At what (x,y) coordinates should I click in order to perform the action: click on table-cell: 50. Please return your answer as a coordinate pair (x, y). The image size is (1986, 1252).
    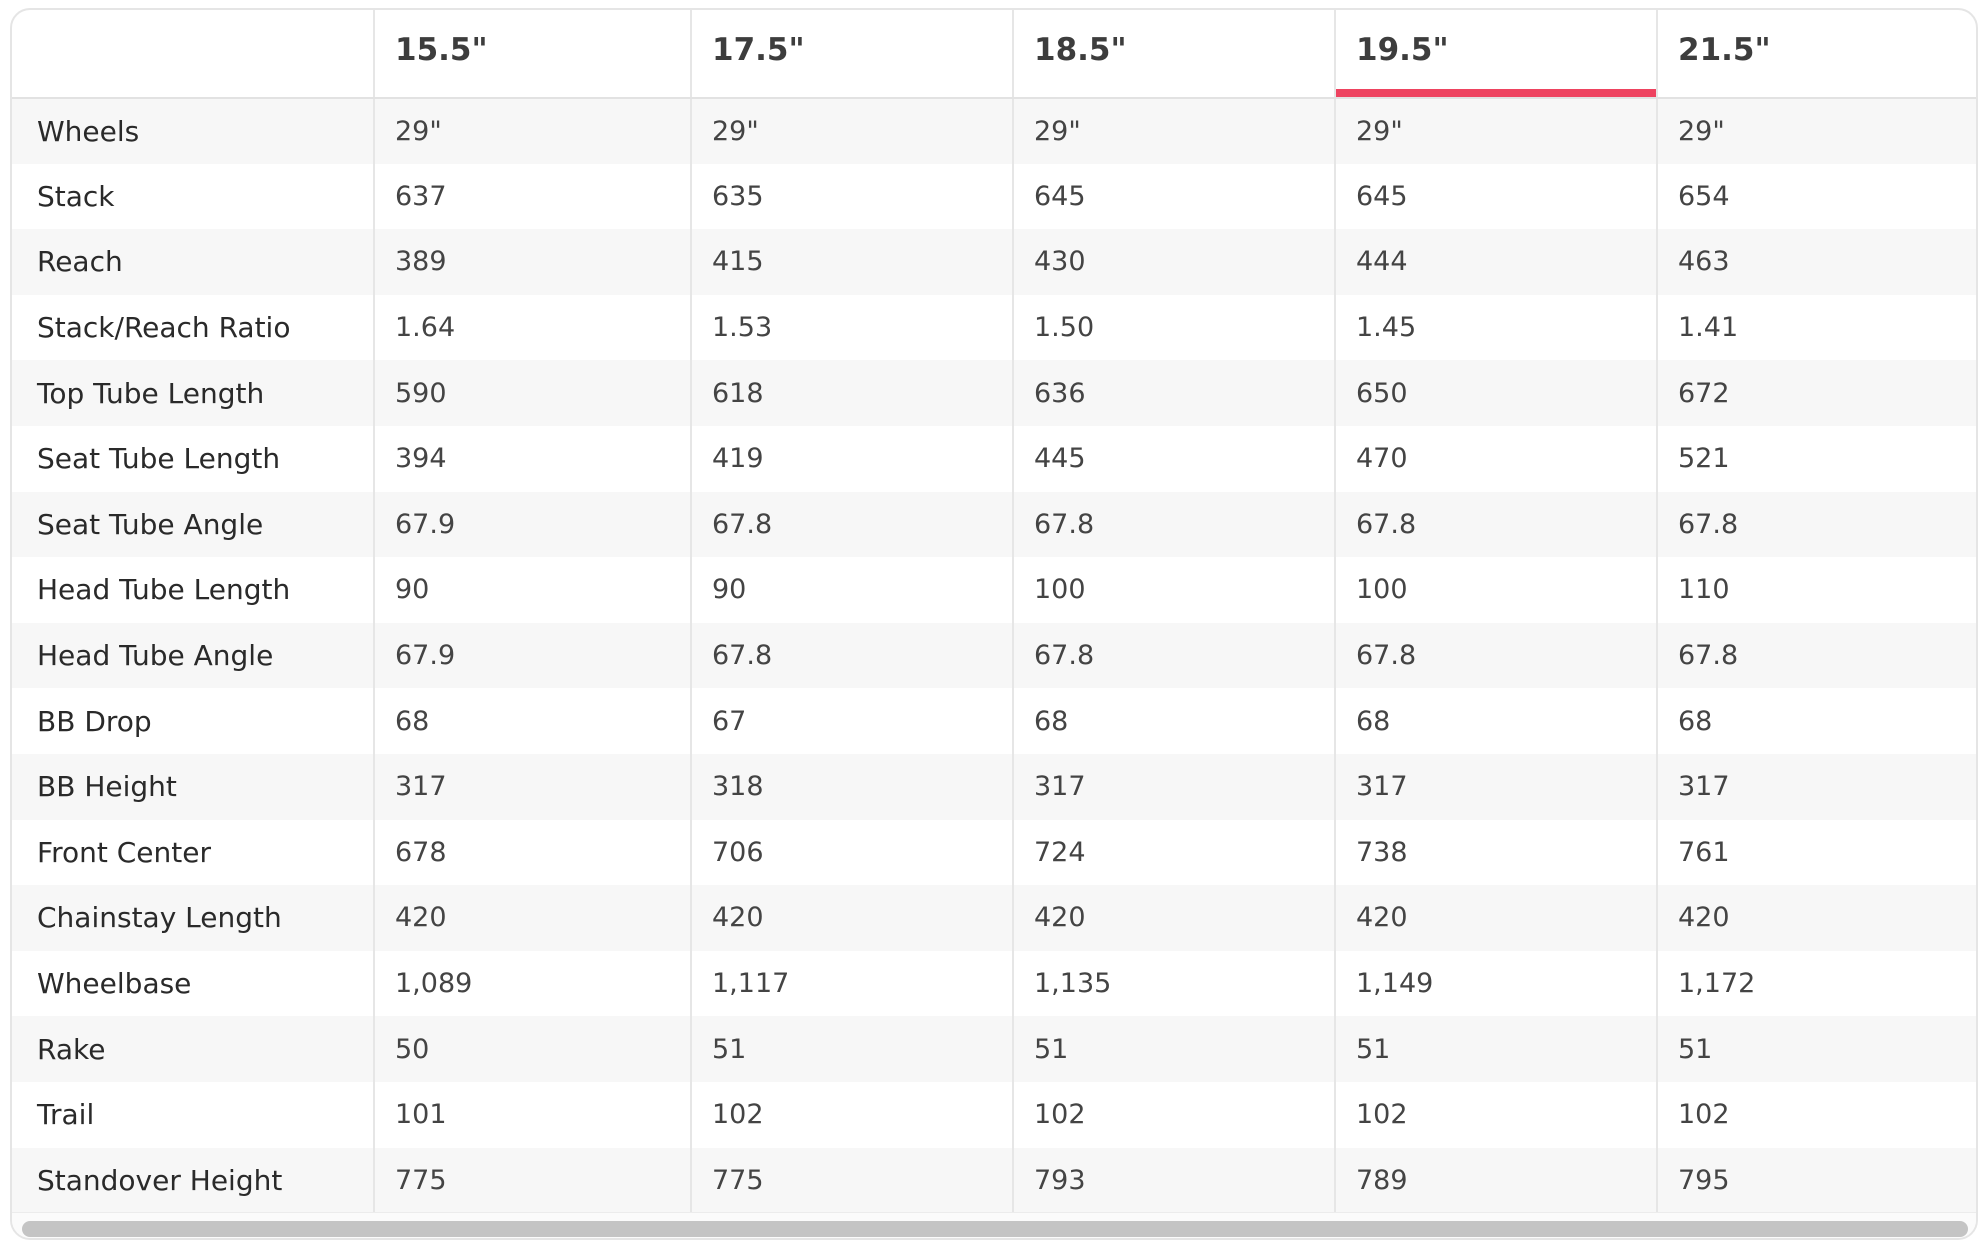
    Looking at the image, I should click on (532, 1049).